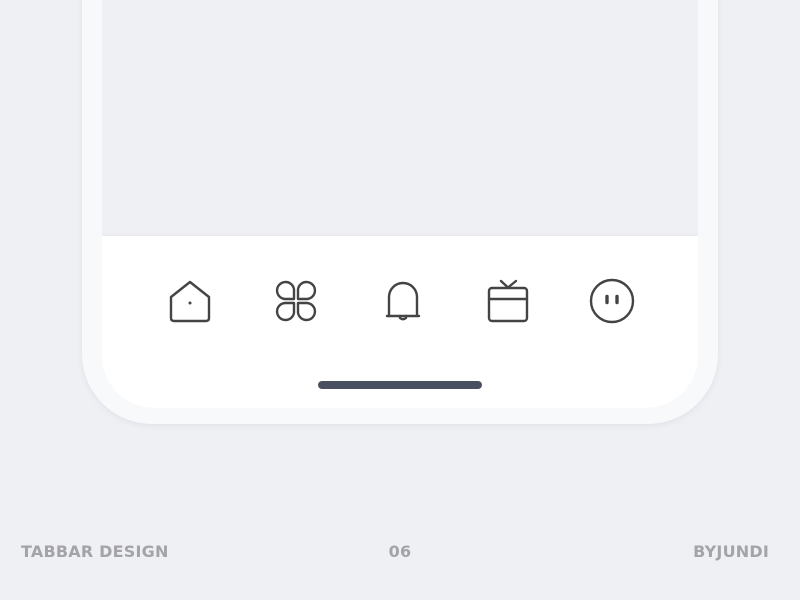 This screenshot has width=800, height=600. I want to click on tab-tv, so click(508, 301).